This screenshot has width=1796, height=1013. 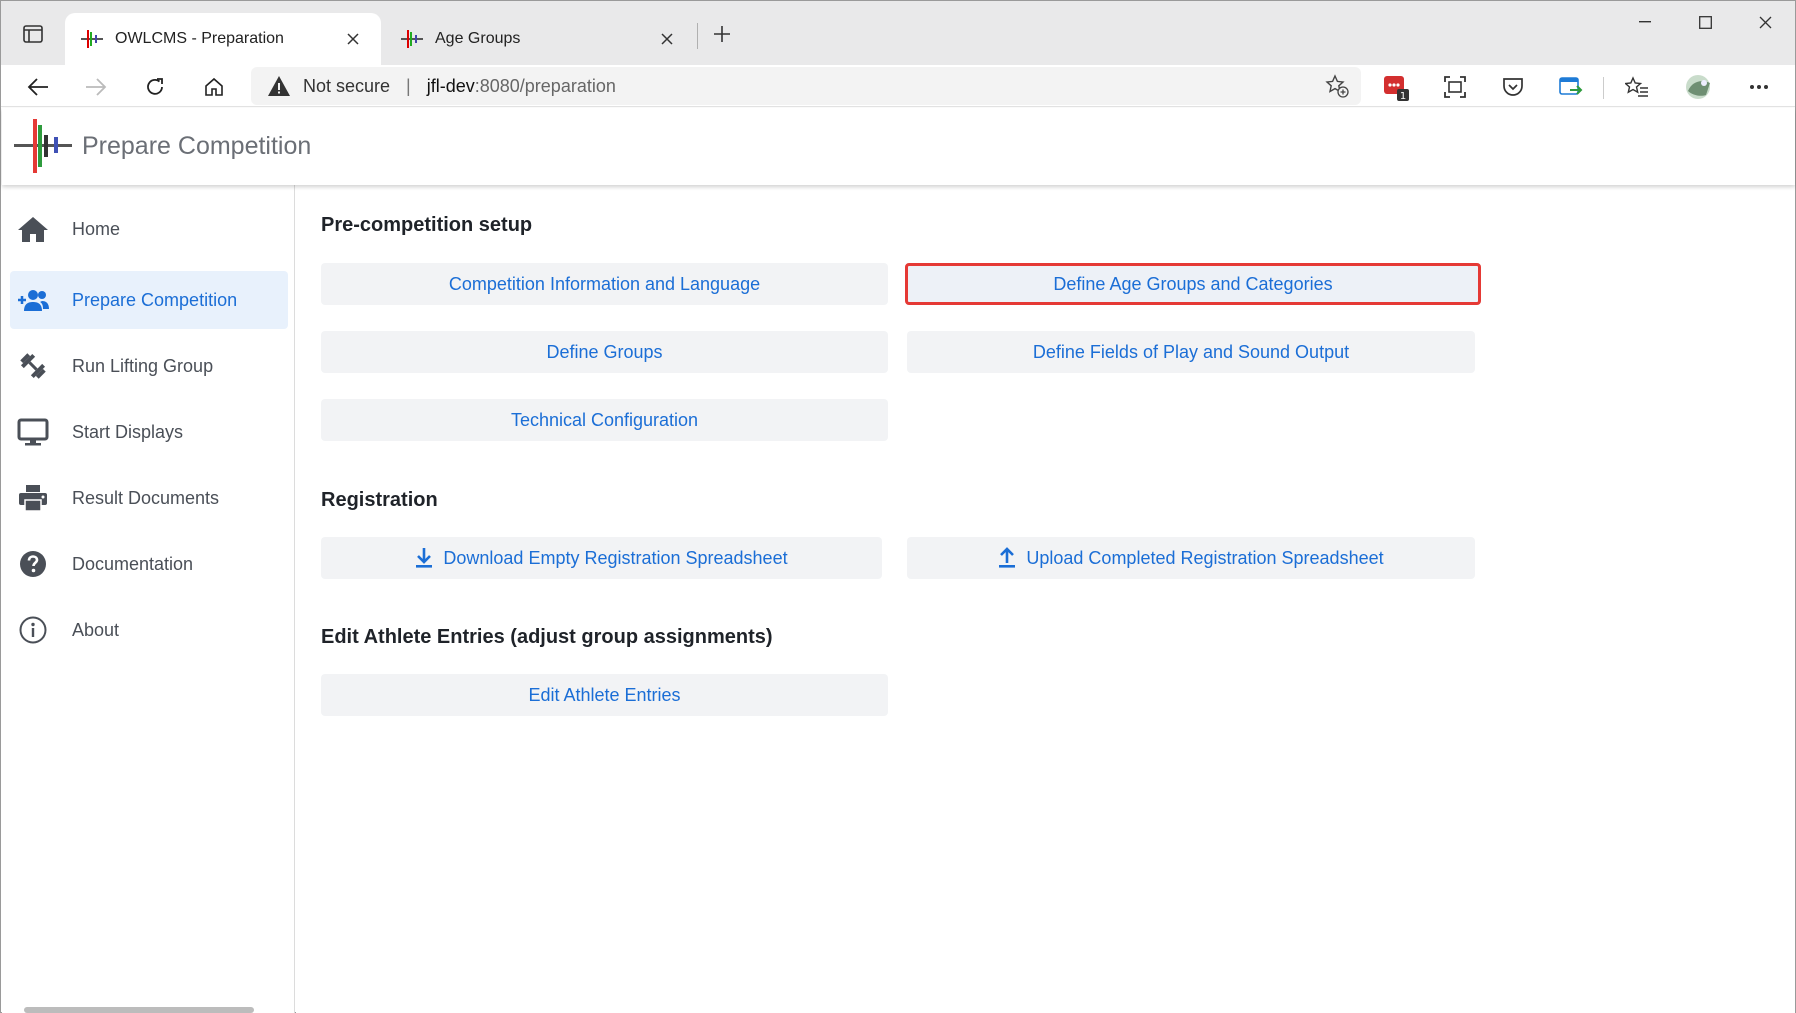 I want to click on download-registration-button: Download Empty Registration Spreadsheet, so click(x=601, y=558).